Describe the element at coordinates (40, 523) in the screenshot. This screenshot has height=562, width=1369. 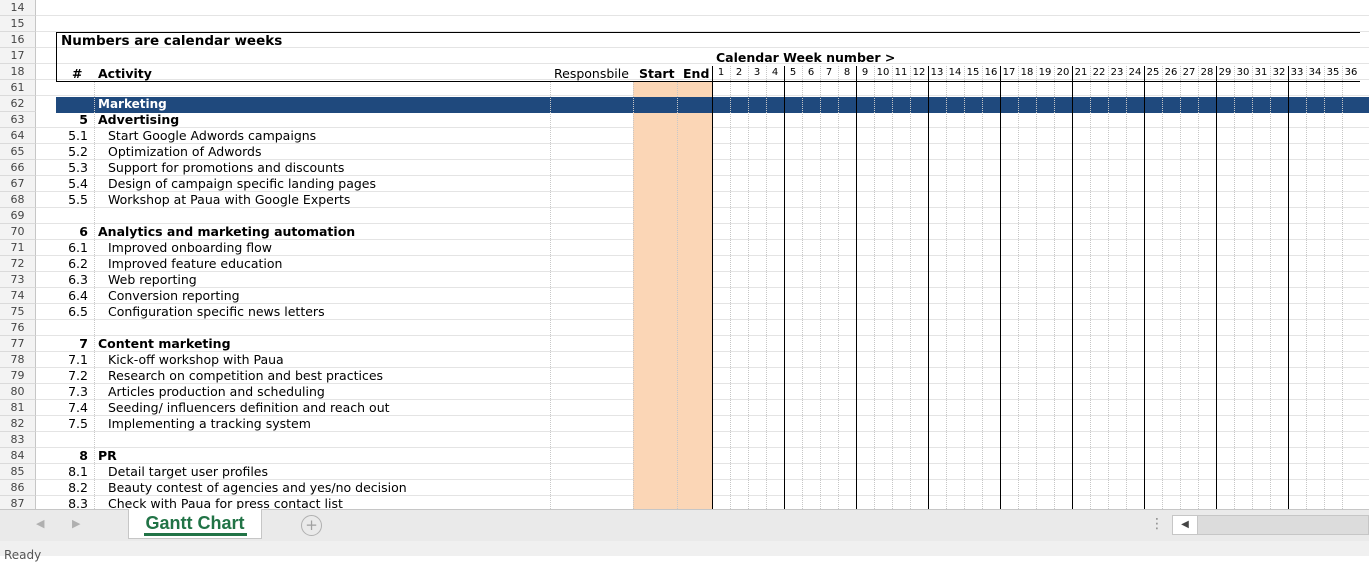
I see `tab-prev-icon: ◀` at that location.